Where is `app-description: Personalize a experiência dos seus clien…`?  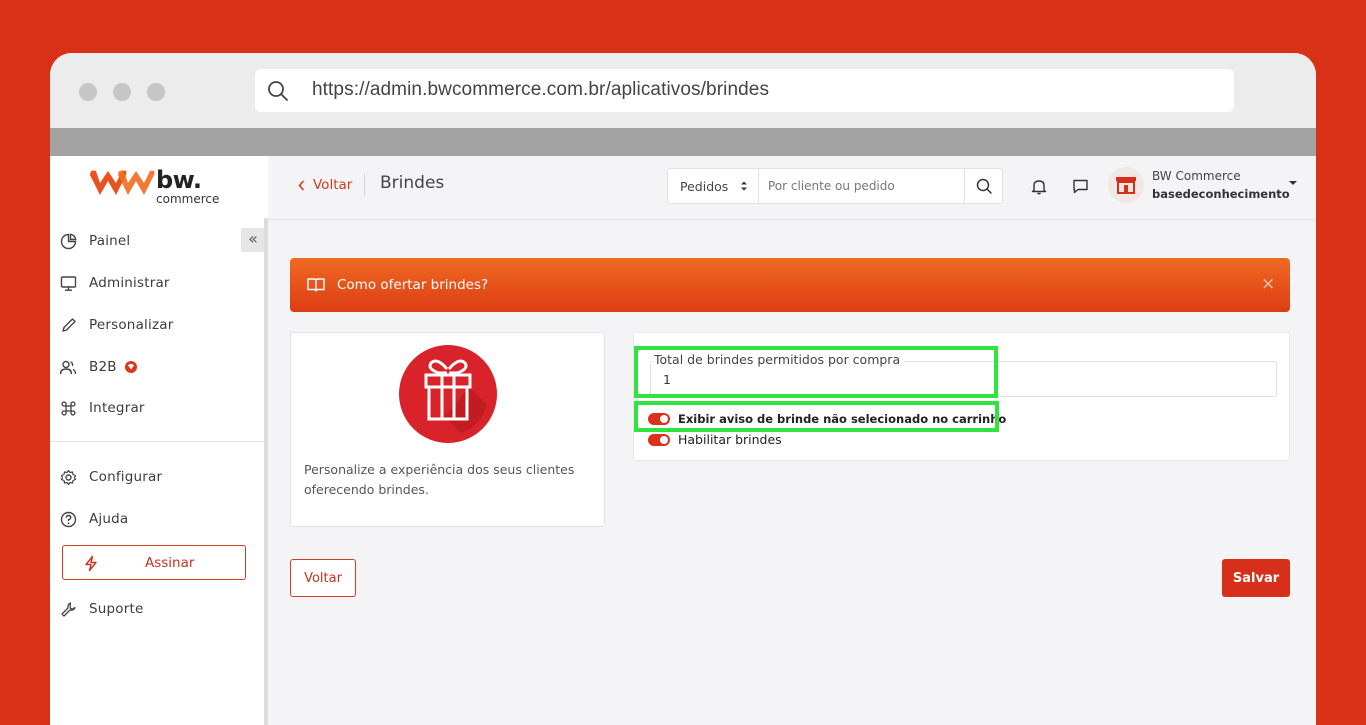
app-description: Personalize a experiência dos seus clien… is located at coordinates (439, 479).